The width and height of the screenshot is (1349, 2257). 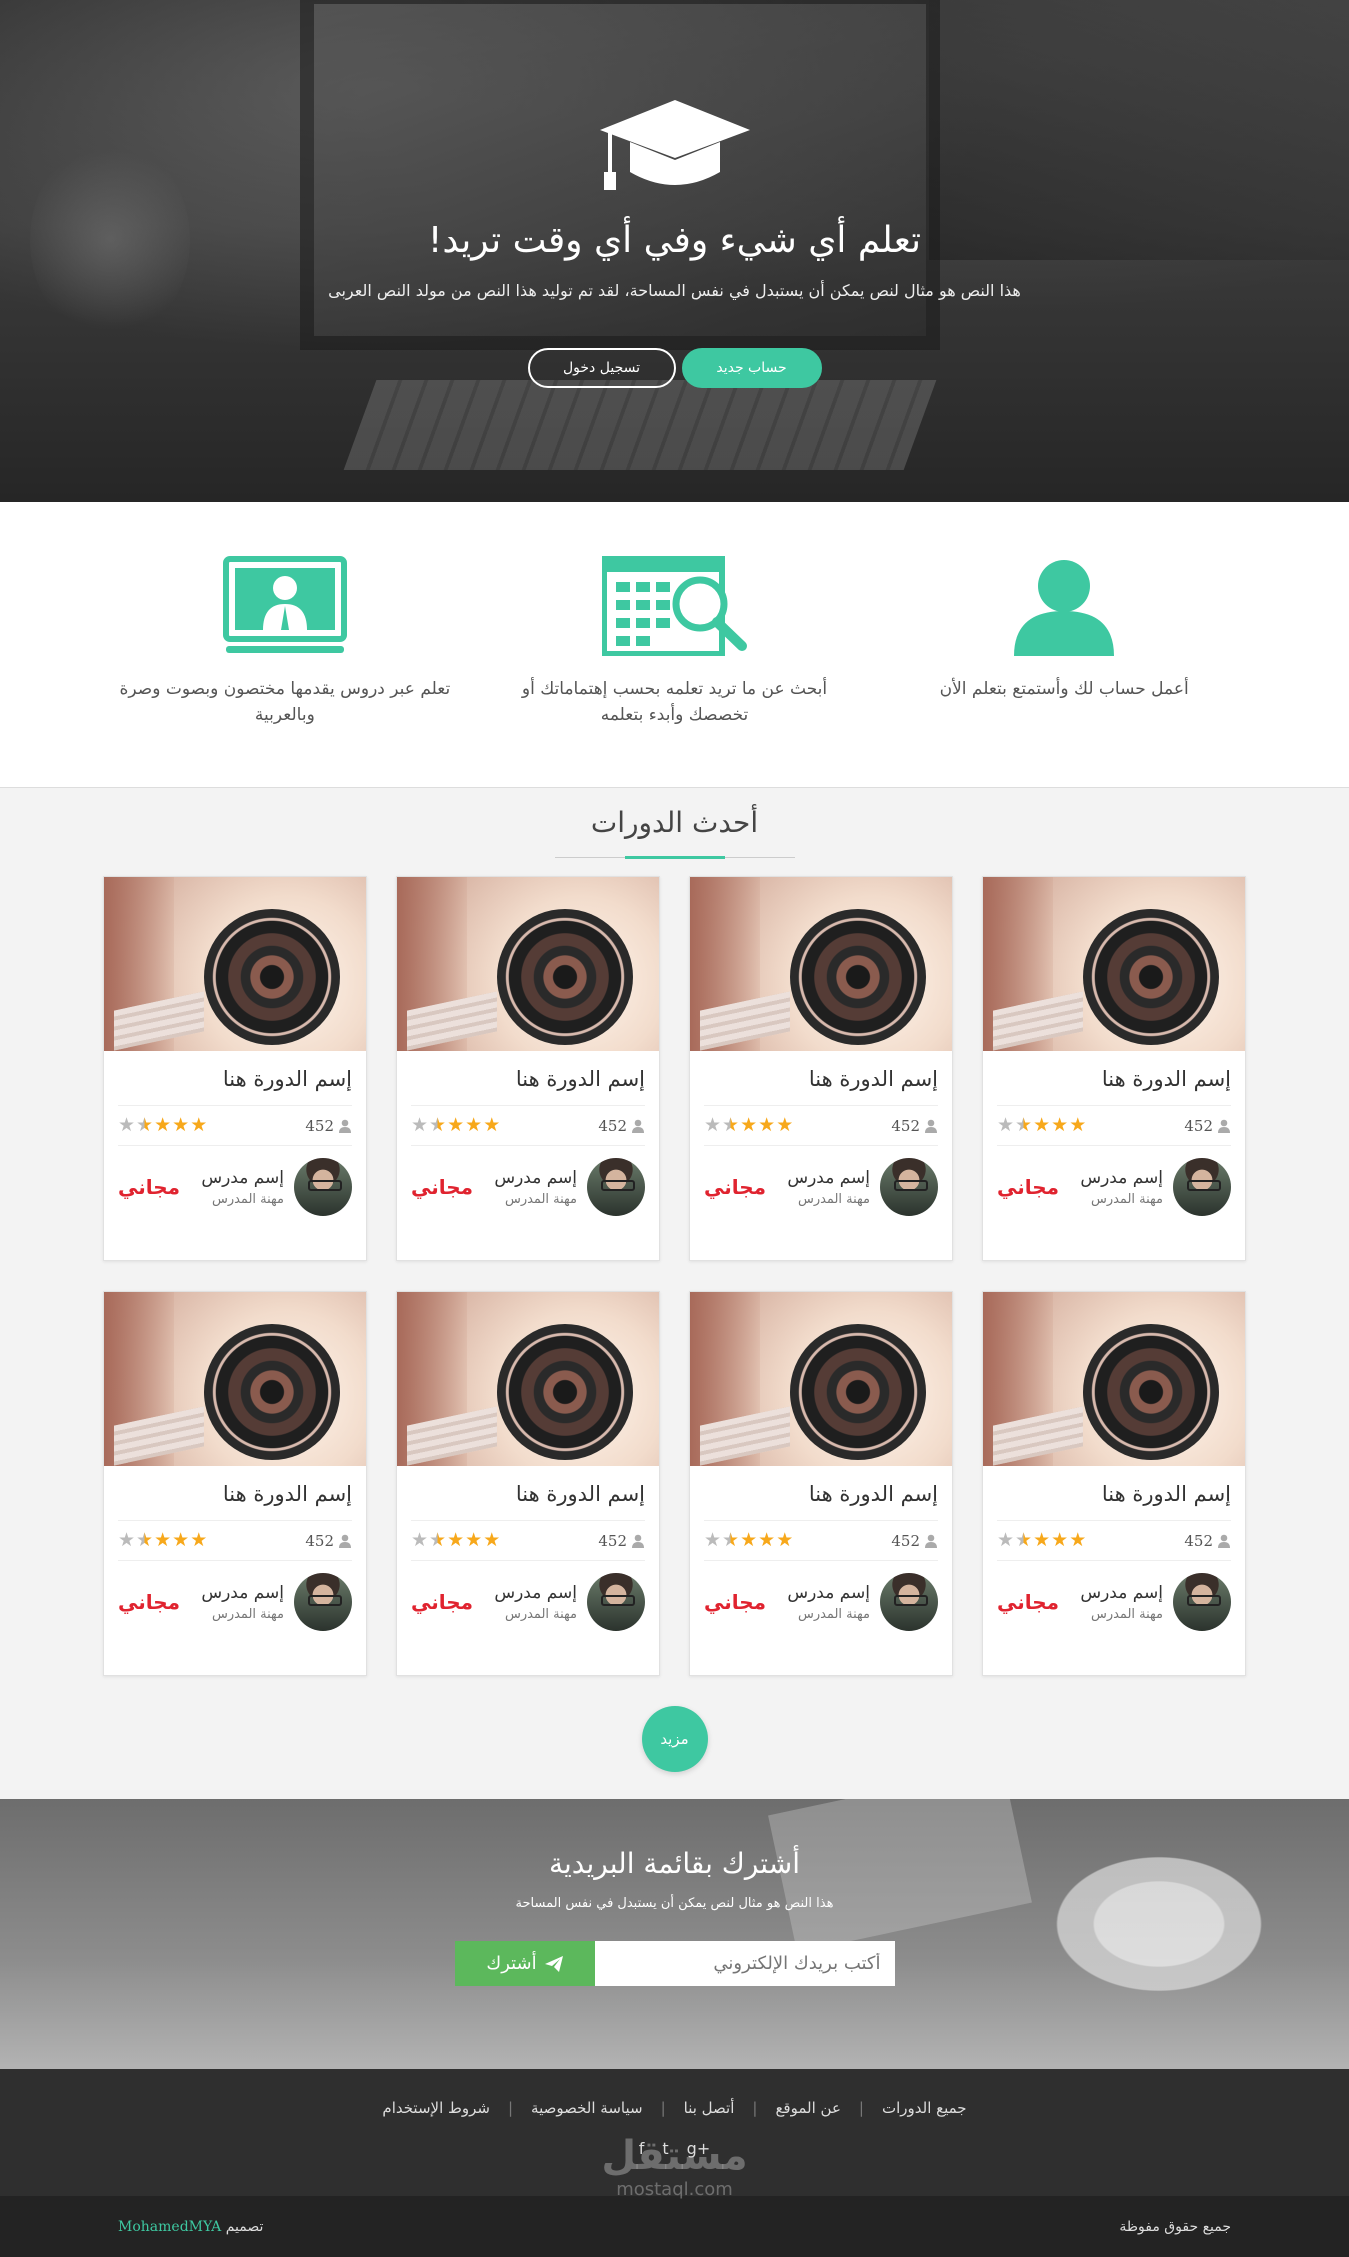 I want to click on footer-link: سياسة الخصوصية, so click(x=587, y=2108).